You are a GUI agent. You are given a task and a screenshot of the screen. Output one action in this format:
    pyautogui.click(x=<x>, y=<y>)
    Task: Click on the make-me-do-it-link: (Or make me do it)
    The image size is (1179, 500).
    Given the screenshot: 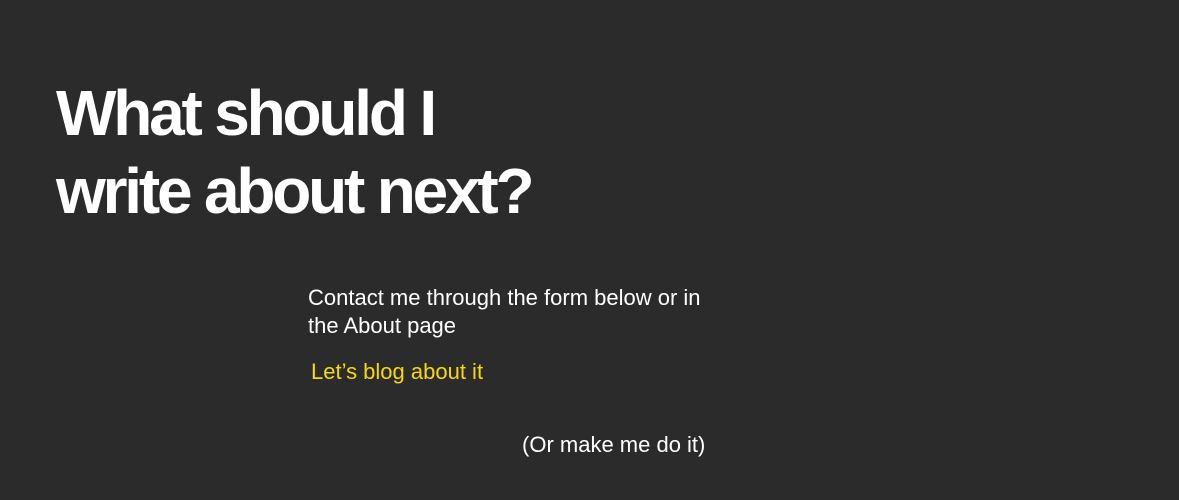 What is the action you would take?
    pyautogui.click(x=613, y=445)
    